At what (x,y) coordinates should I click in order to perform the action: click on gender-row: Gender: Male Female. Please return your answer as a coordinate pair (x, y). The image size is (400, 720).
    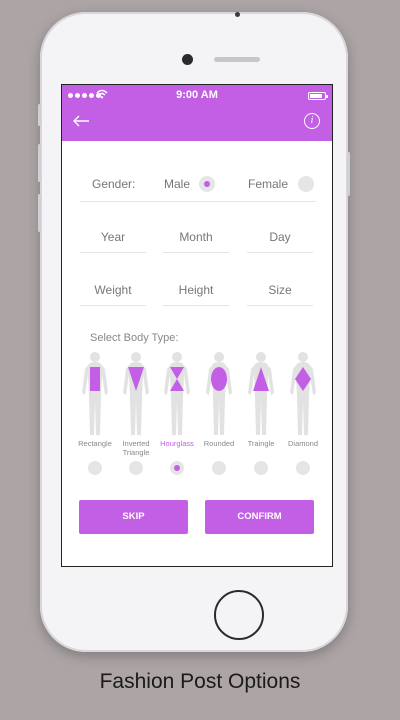
    Looking at the image, I should click on (198, 189).